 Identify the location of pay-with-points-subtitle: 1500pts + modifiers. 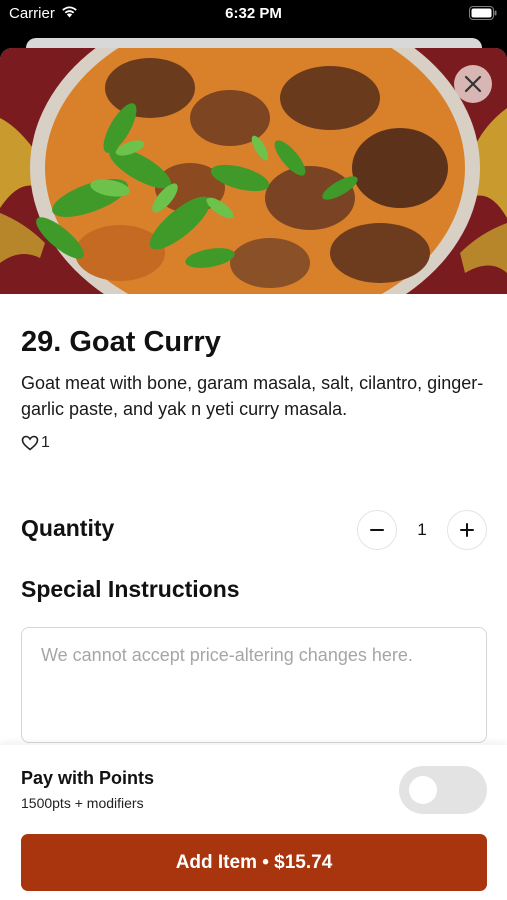
(82, 803).